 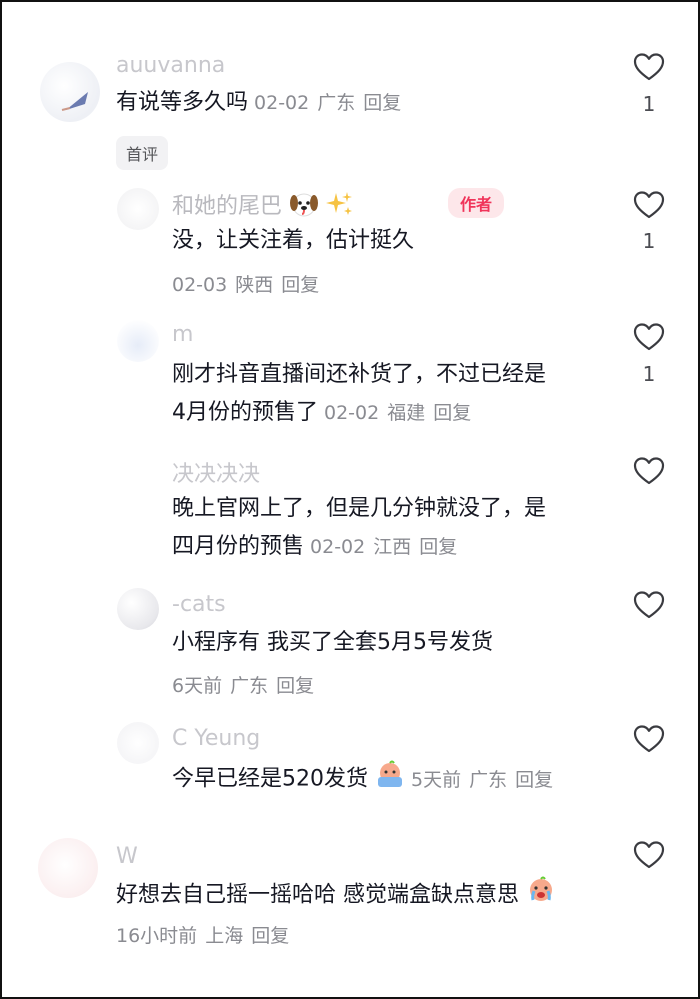 What do you see at coordinates (170, 65) in the screenshot?
I see `comment-username: auuvanna` at bounding box center [170, 65].